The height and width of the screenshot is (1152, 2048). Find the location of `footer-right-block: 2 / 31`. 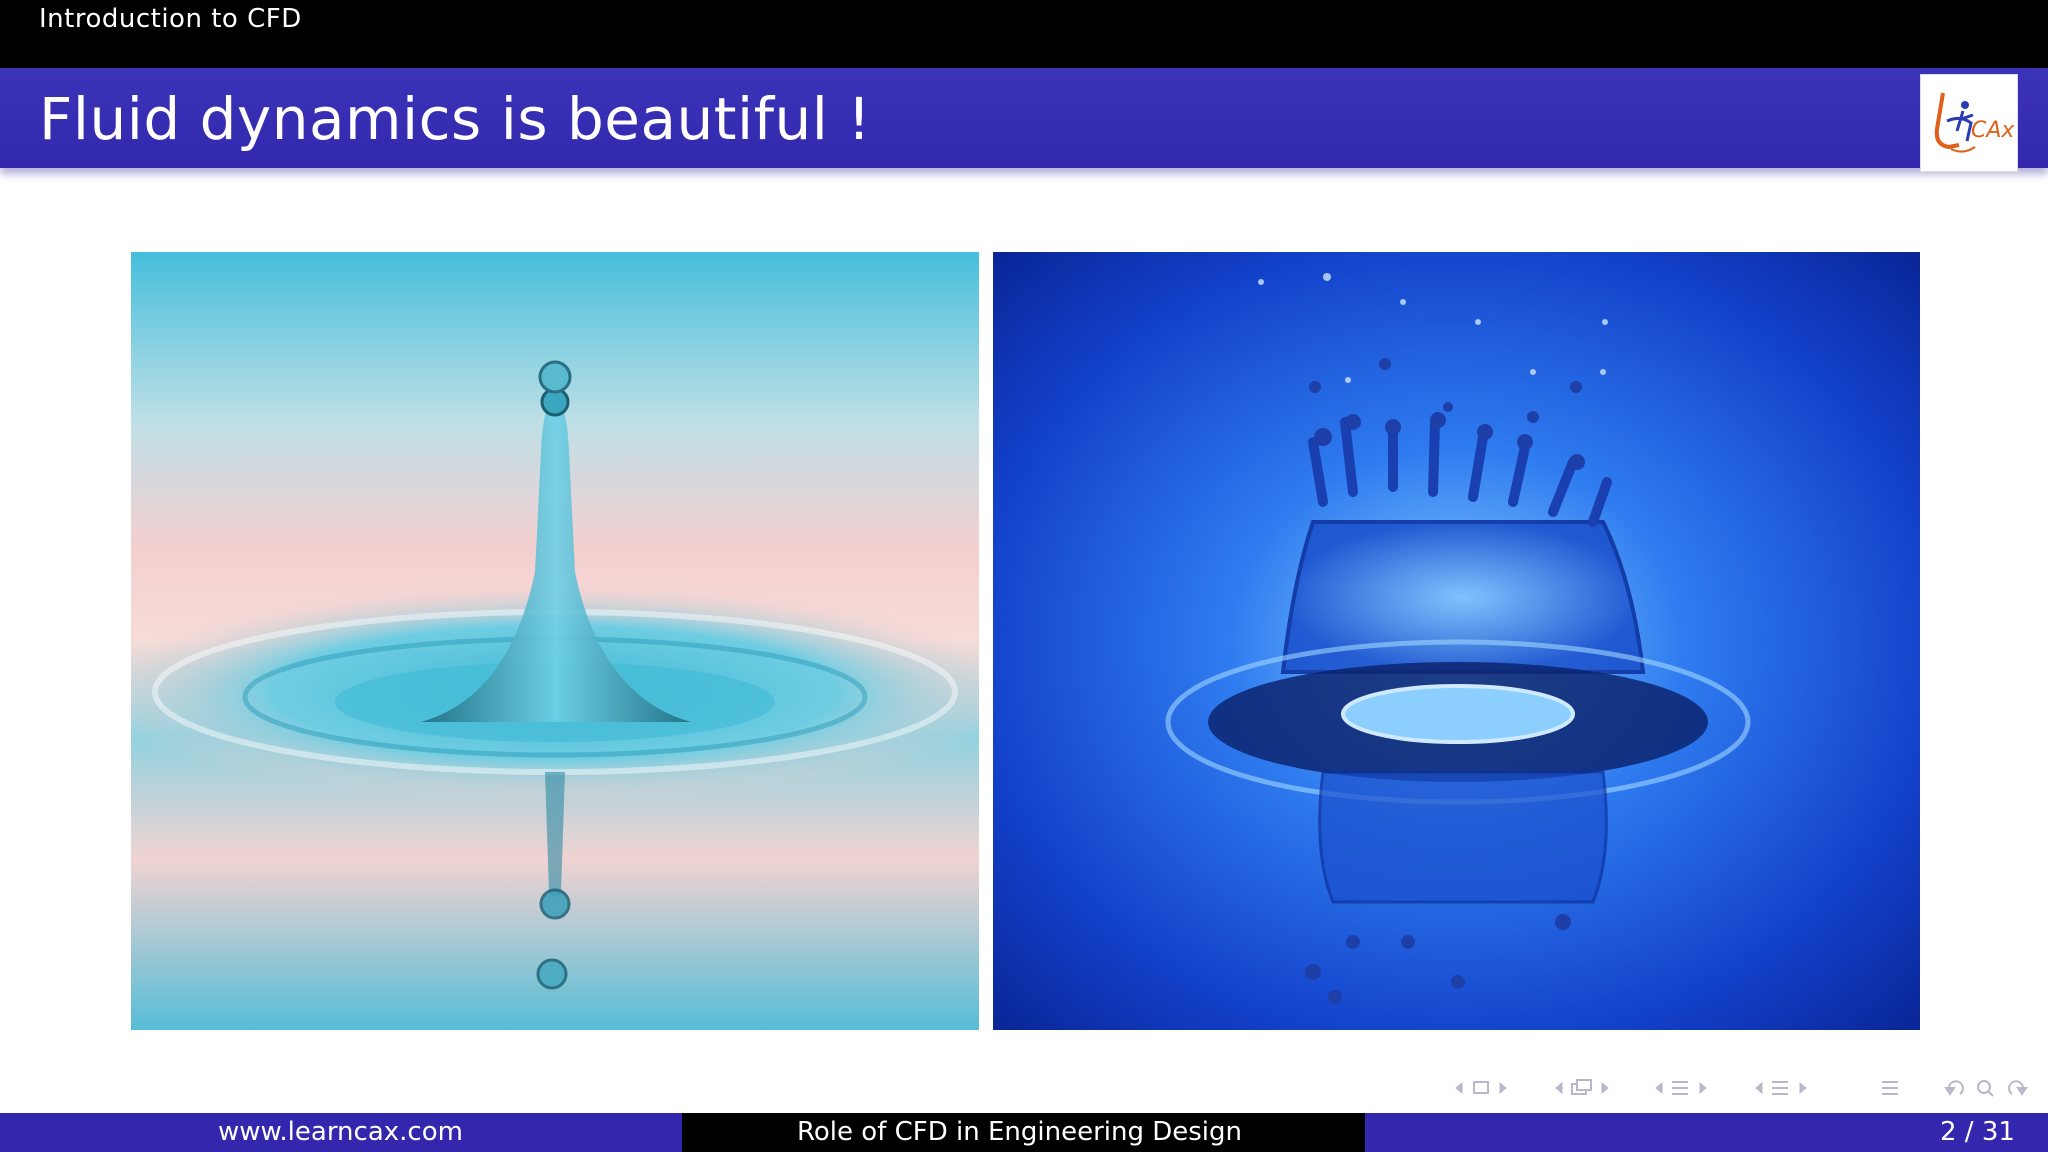

footer-right-block: 2 / 31 is located at coordinates (1706, 1132).